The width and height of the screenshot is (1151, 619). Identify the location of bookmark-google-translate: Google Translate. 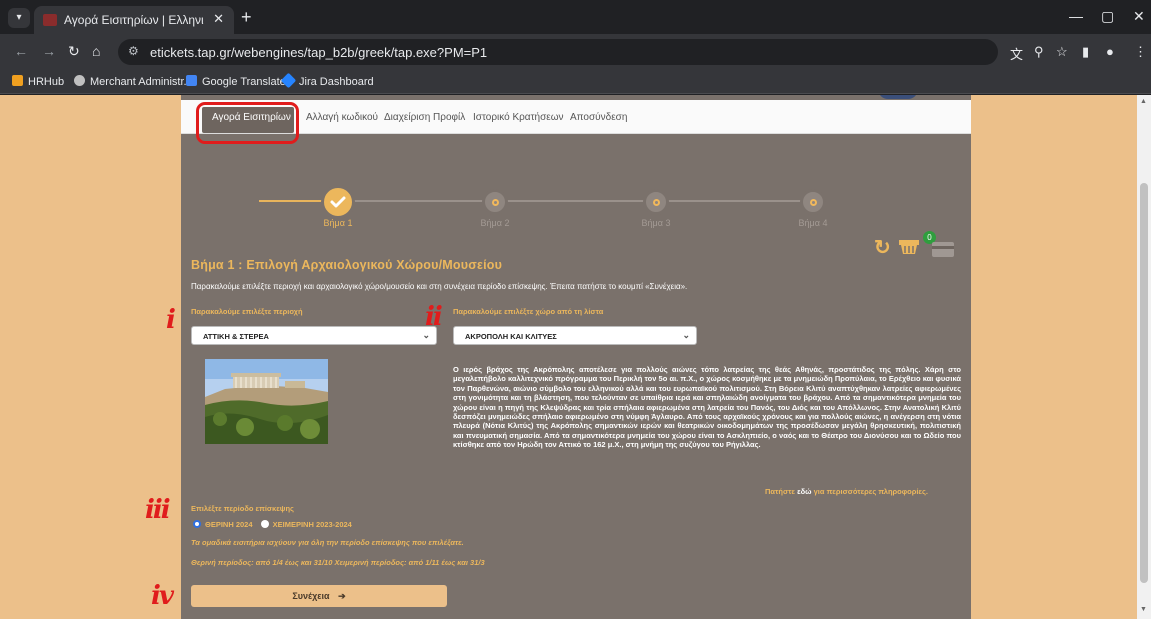
(236, 81).